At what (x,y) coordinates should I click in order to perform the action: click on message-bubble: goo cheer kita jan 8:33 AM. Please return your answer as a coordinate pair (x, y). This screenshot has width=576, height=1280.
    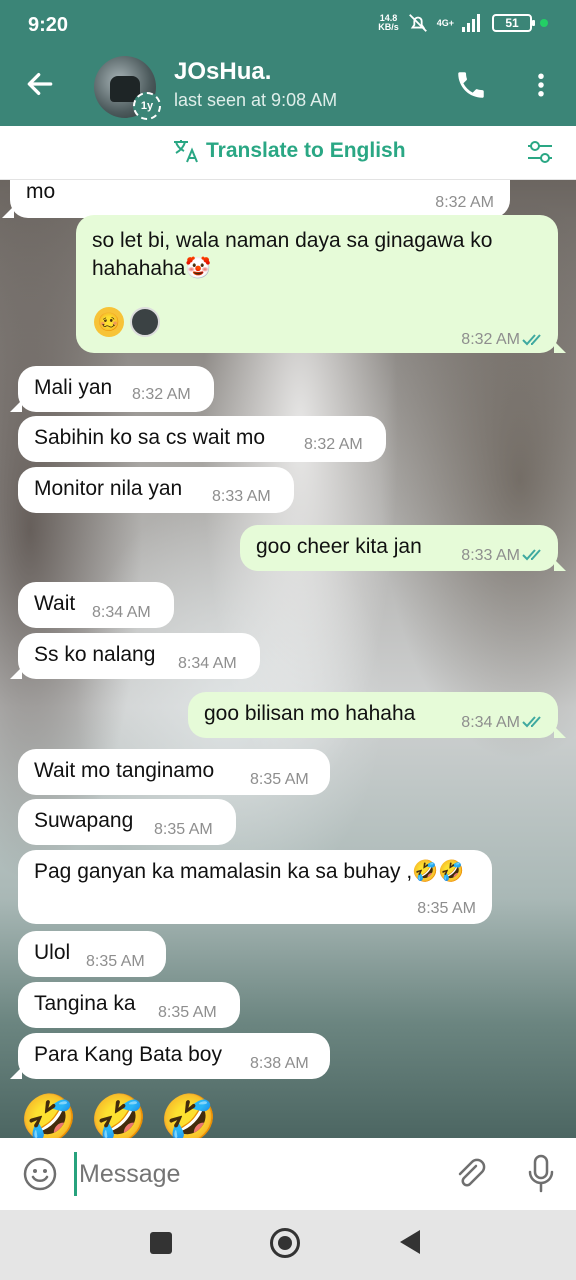
    Looking at the image, I should click on (403, 548).